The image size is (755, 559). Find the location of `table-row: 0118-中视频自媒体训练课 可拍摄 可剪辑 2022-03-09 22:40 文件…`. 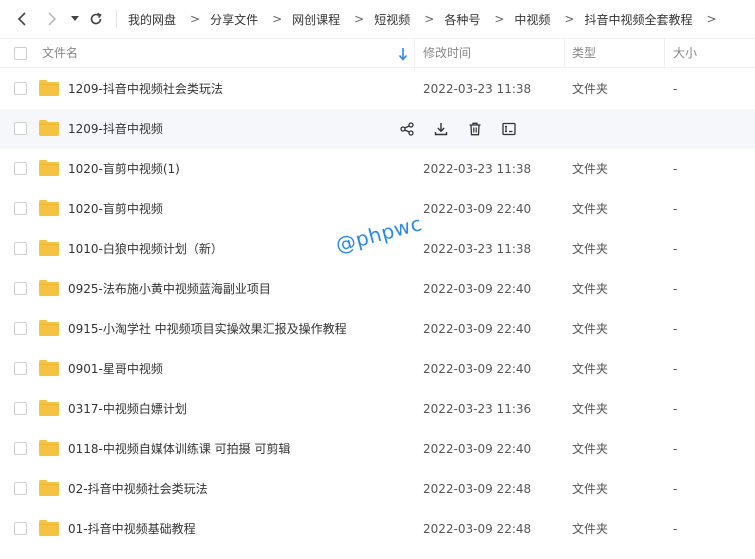

table-row: 0118-中视频自媒体训练课 可拍摄 可剪辑 2022-03-09 22:40 文件… is located at coordinates (377, 449).